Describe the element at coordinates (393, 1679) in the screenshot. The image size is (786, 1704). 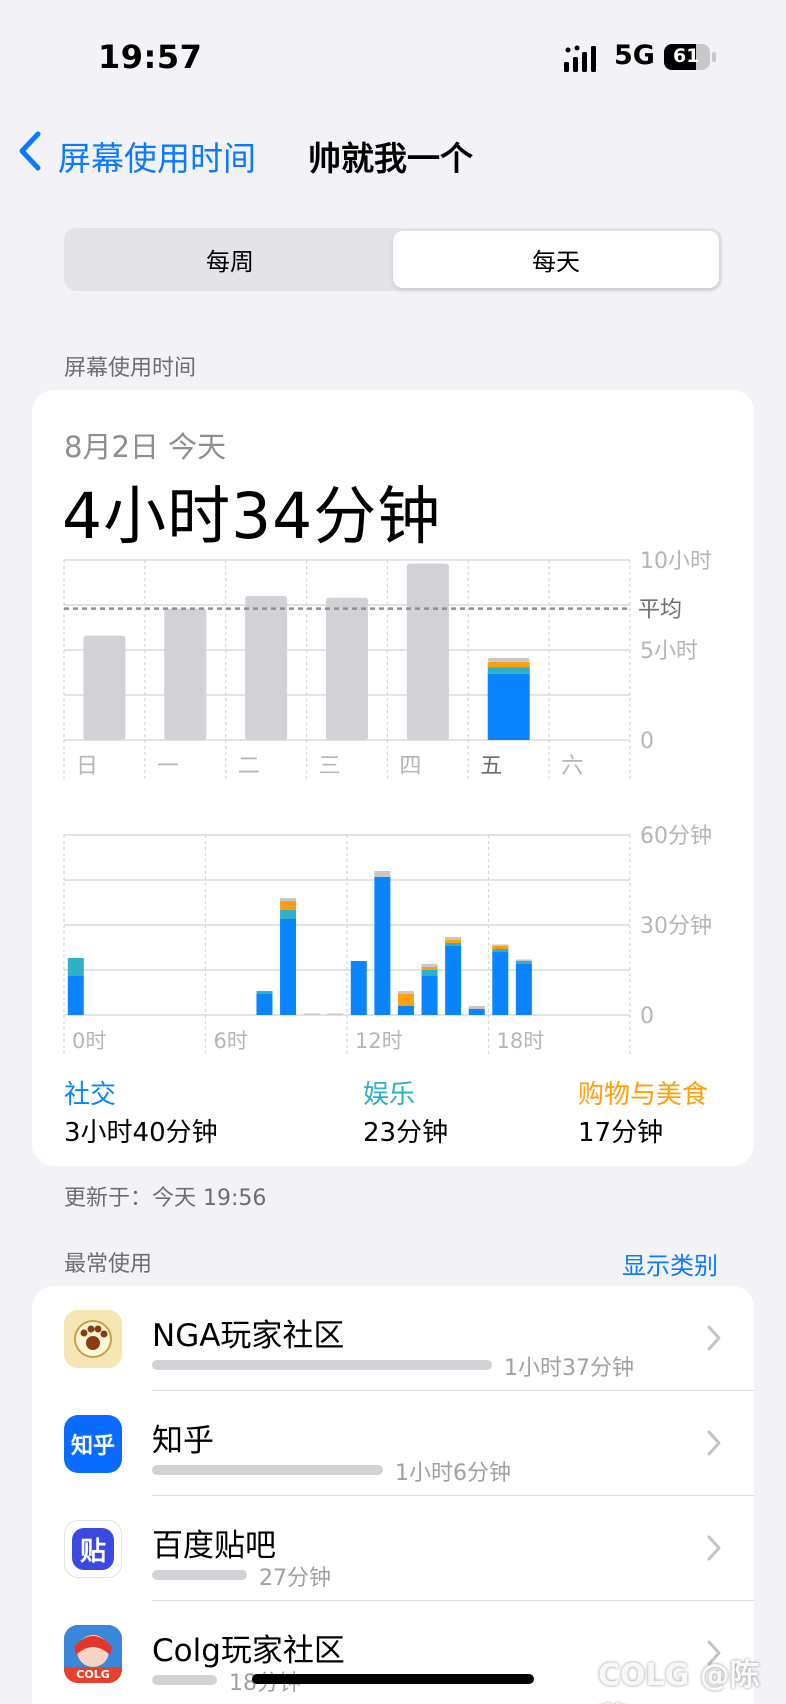
I see `home-indicator` at that location.